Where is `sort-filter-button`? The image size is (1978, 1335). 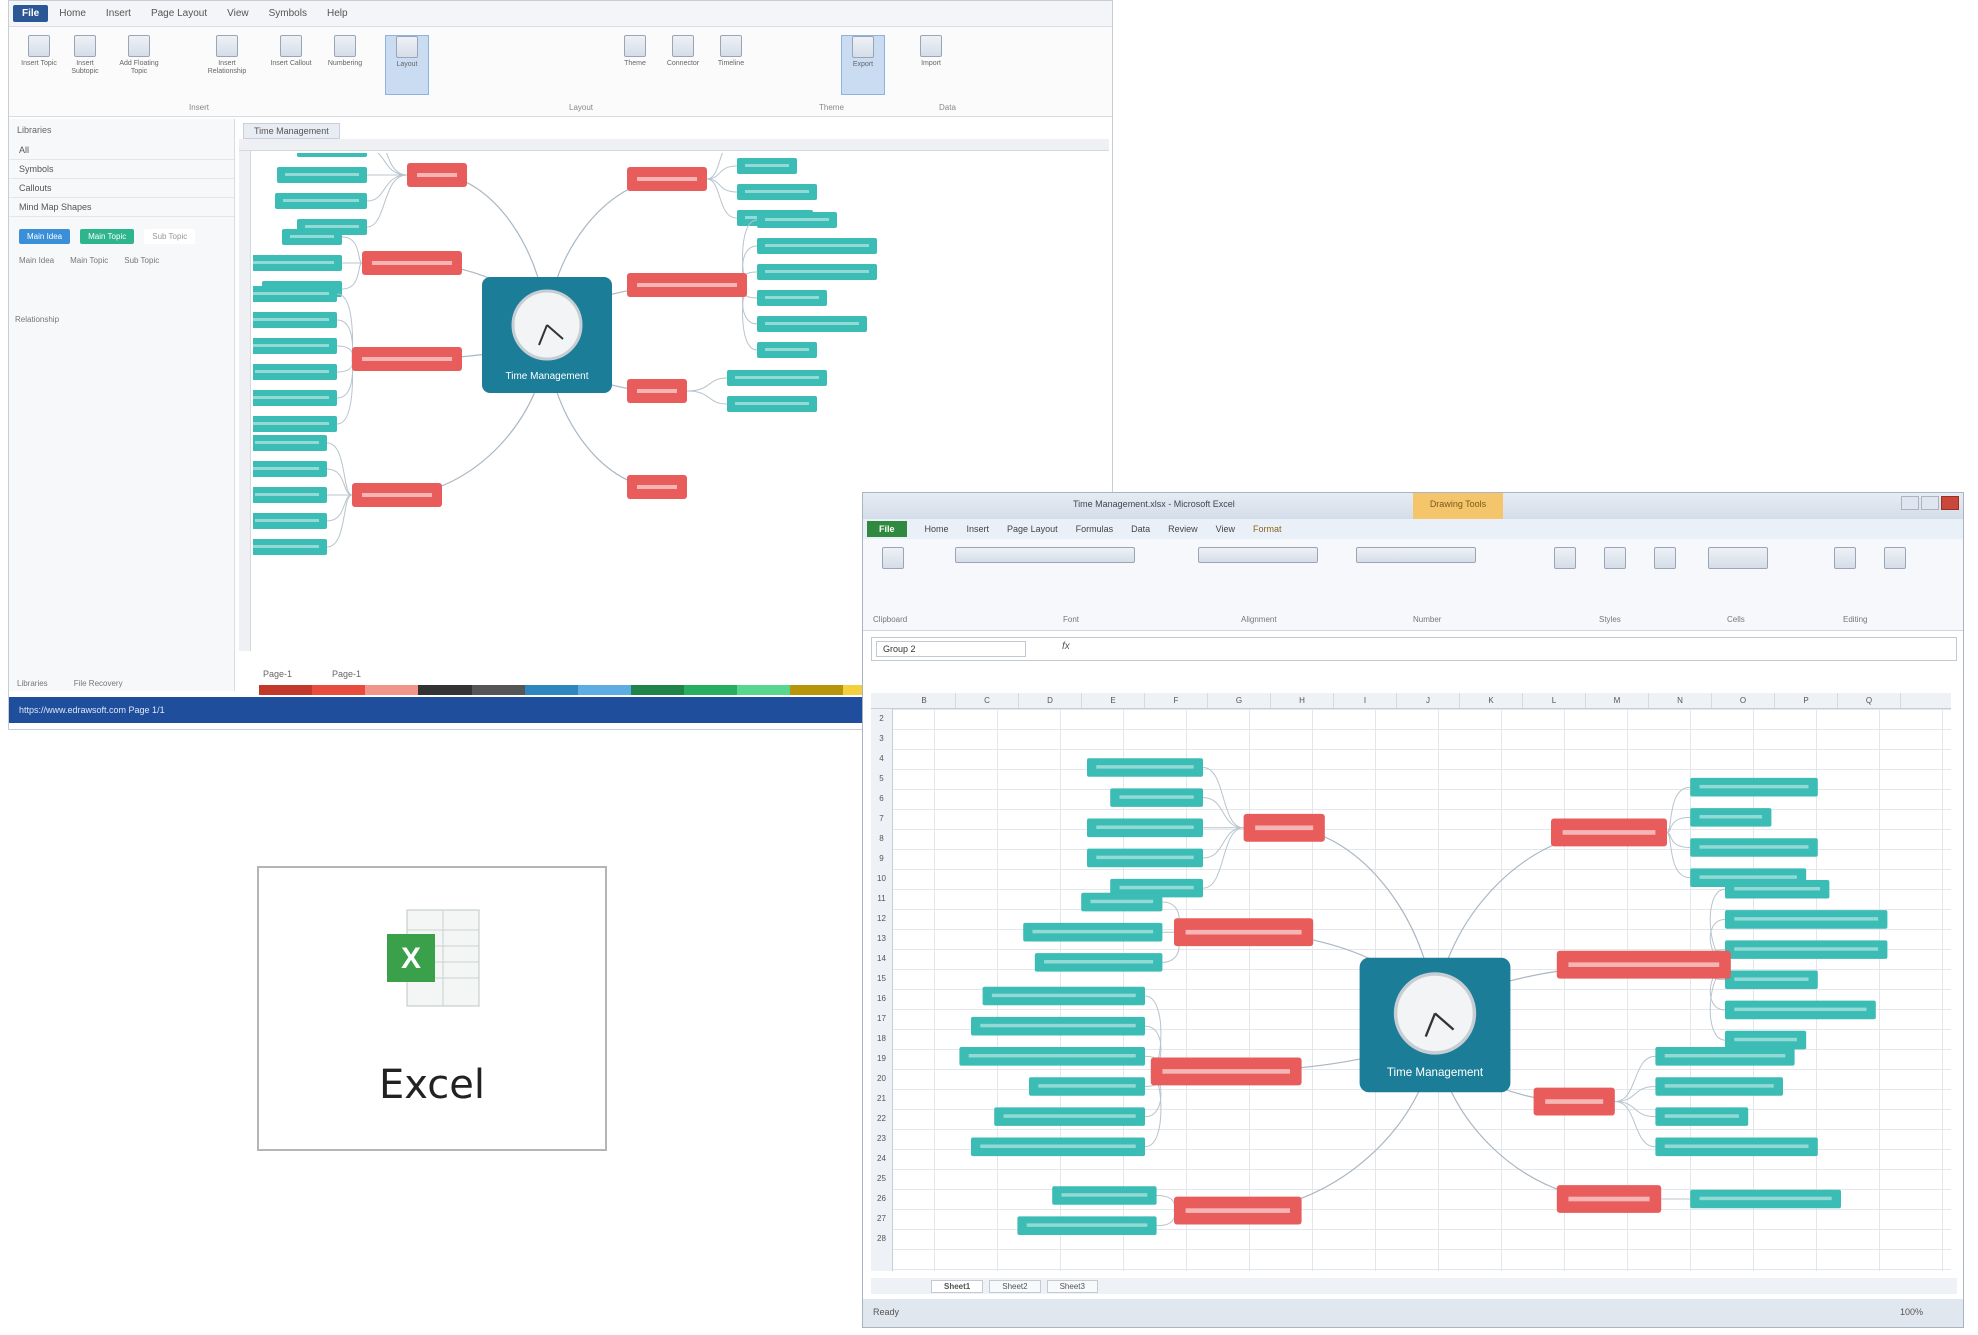
sort-filter-button is located at coordinates (1845, 577).